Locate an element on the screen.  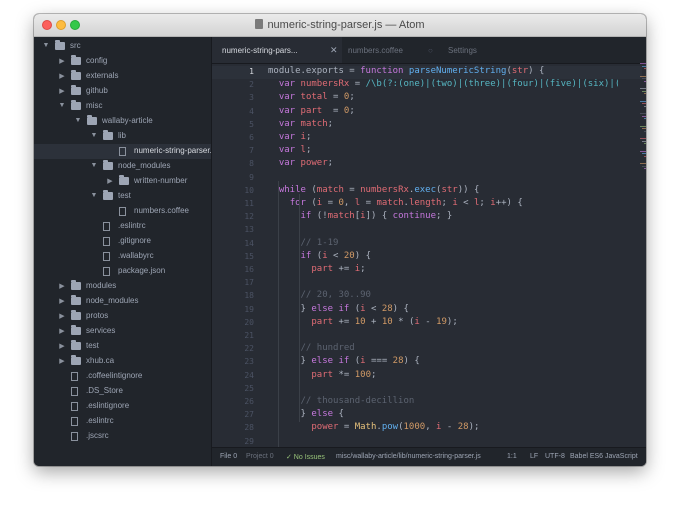
line-number: 18 is located at coordinates (234, 295).